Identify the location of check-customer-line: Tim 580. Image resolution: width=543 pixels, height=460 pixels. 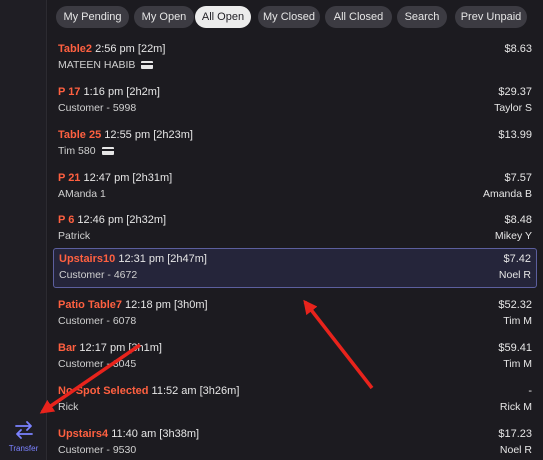
(86, 151).